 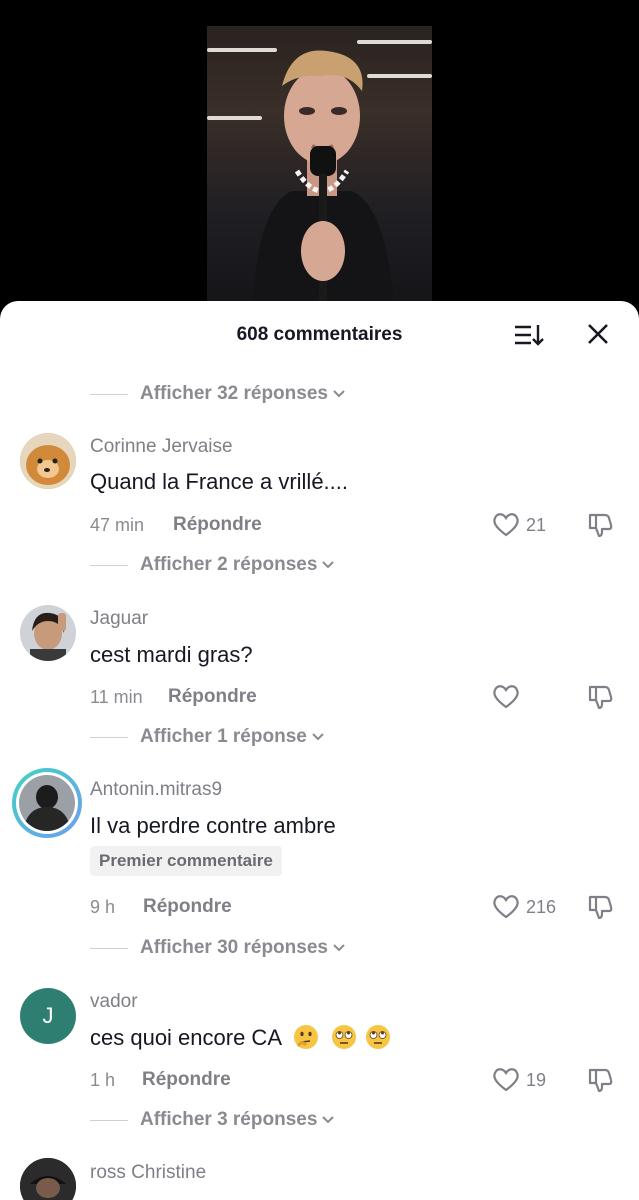 What do you see at coordinates (114, 1002) in the screenshot?
I see `comment-username: vador` at bounding box center [114, 1002].